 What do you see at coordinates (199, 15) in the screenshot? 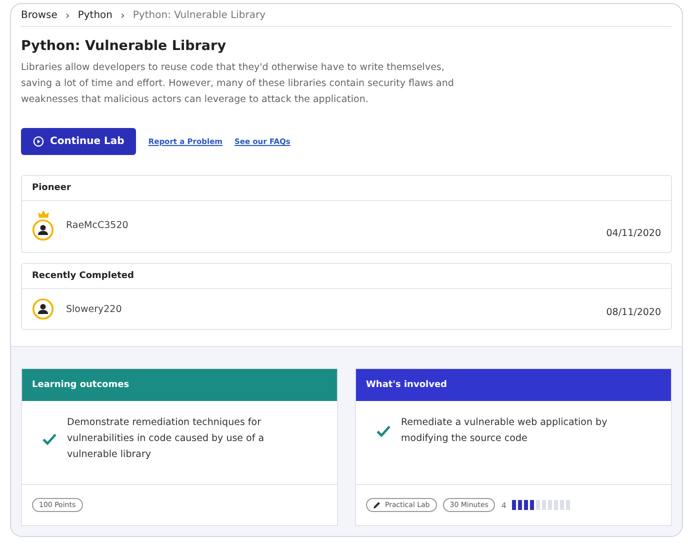
I see `breadcrumb-item: Python: Vulnerable Library` at bounding box center [199, 15].